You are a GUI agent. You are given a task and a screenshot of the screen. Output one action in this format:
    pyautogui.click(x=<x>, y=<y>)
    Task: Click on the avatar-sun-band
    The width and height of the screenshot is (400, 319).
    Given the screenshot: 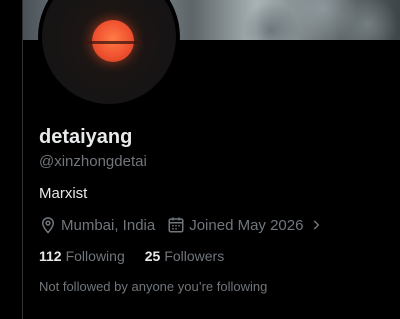 What is the action you would take?
    pyautogui.click(x=113, y=42)
    